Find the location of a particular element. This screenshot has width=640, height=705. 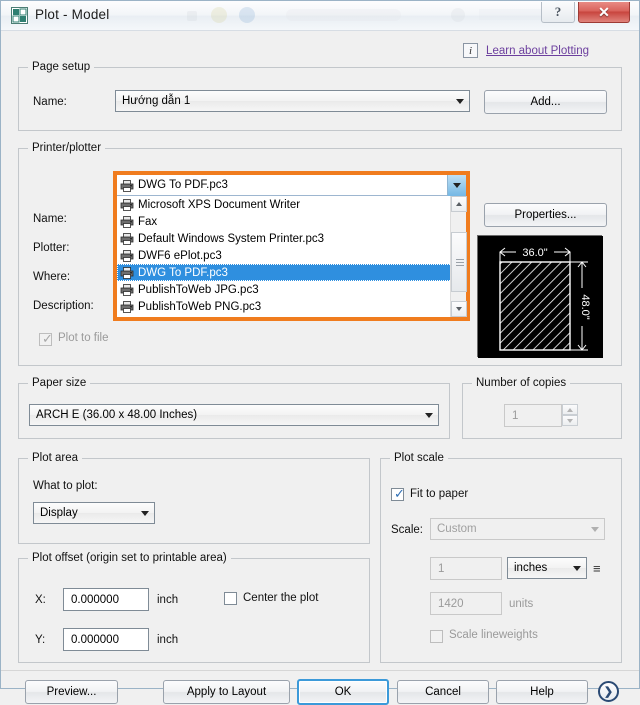

fit-to-paper-checkbox: ✓ is located at coordinates (398, 493).